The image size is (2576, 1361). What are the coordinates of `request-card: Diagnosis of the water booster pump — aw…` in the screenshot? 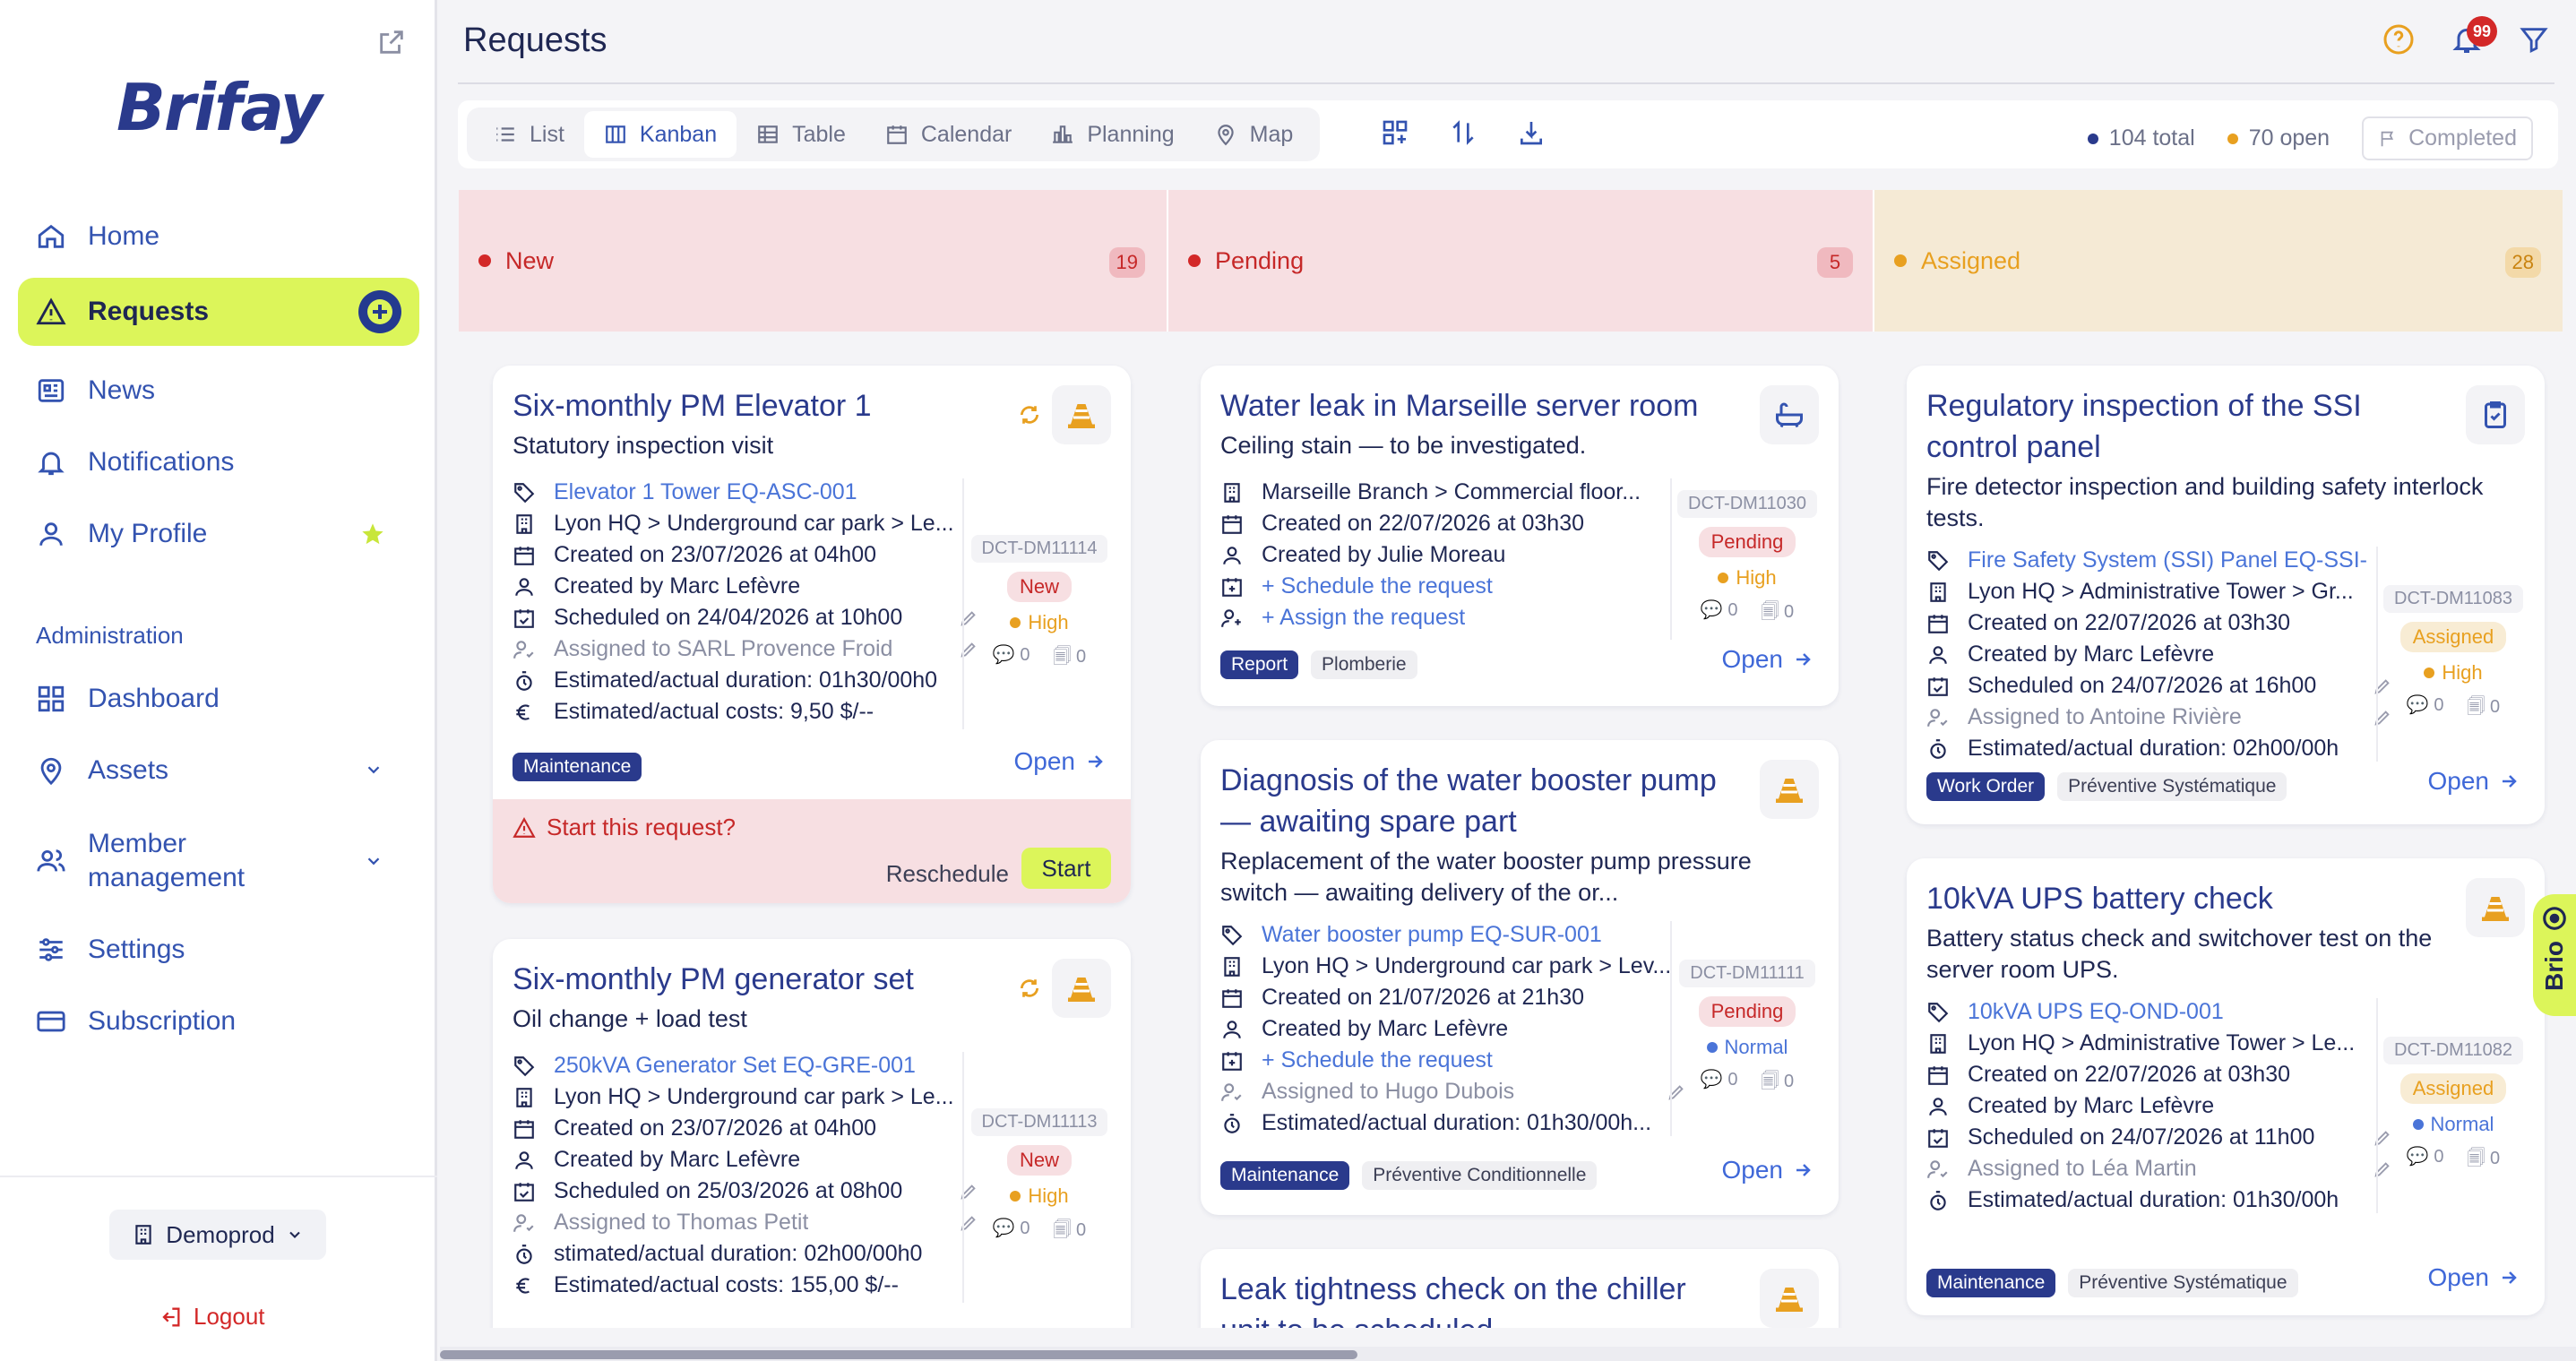 It's located at (1520, 978).